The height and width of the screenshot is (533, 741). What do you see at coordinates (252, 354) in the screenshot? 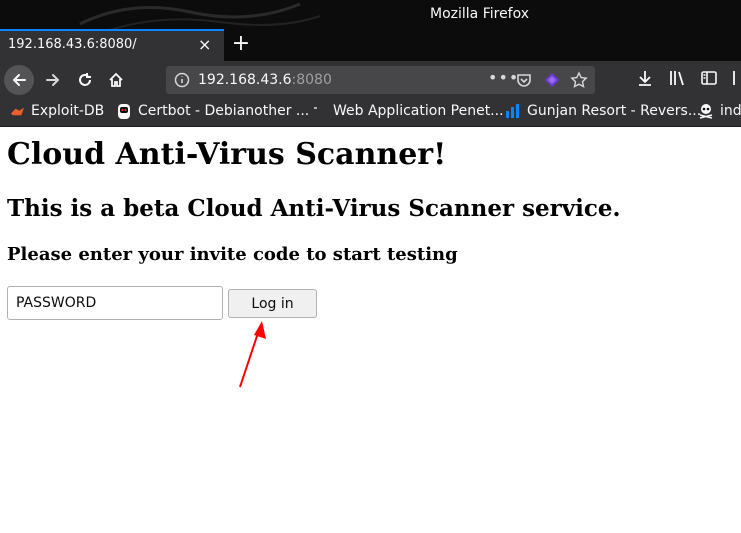
I see `annotation-arrow` at bounding box center [252, 354].